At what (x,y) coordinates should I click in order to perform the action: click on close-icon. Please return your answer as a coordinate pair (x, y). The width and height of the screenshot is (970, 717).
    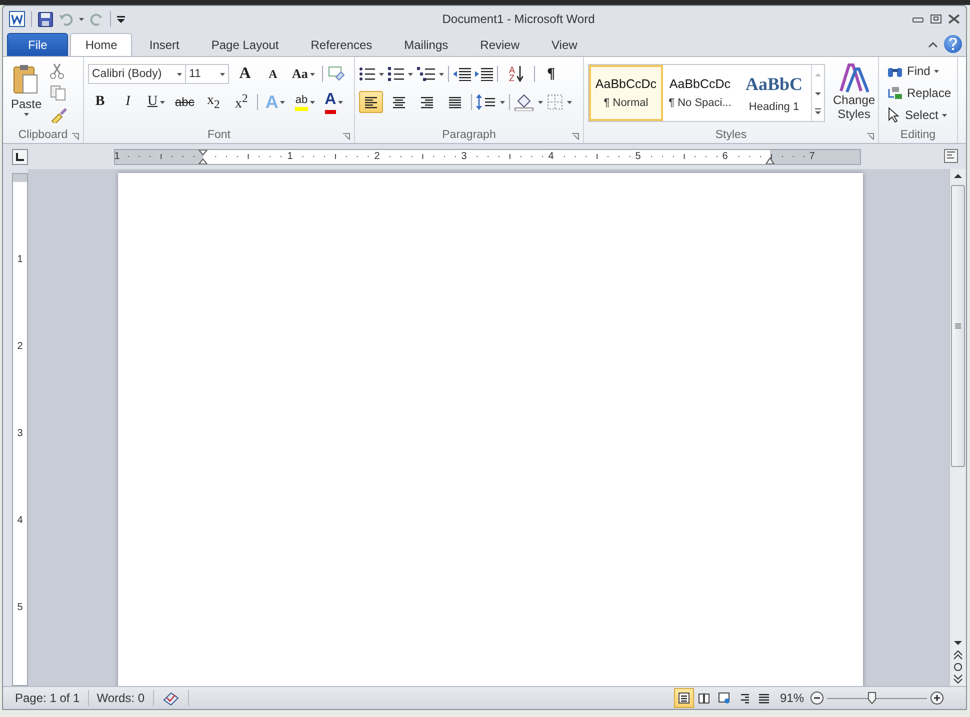
    Looking at the image, I should click on (954, 19).